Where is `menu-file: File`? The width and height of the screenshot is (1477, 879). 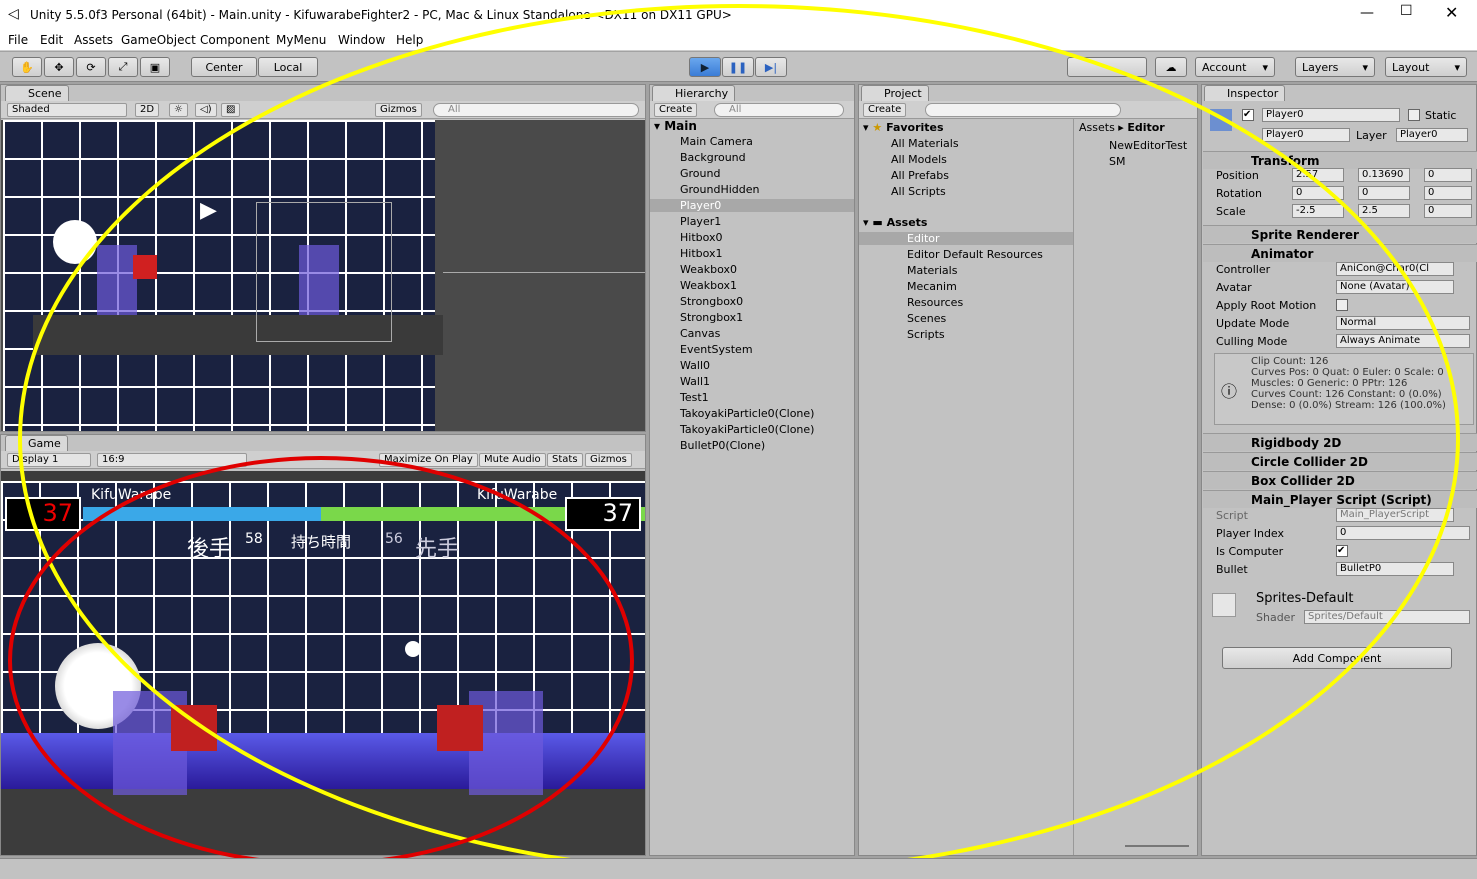 menu-file: File is located at coordinates (18, 40).